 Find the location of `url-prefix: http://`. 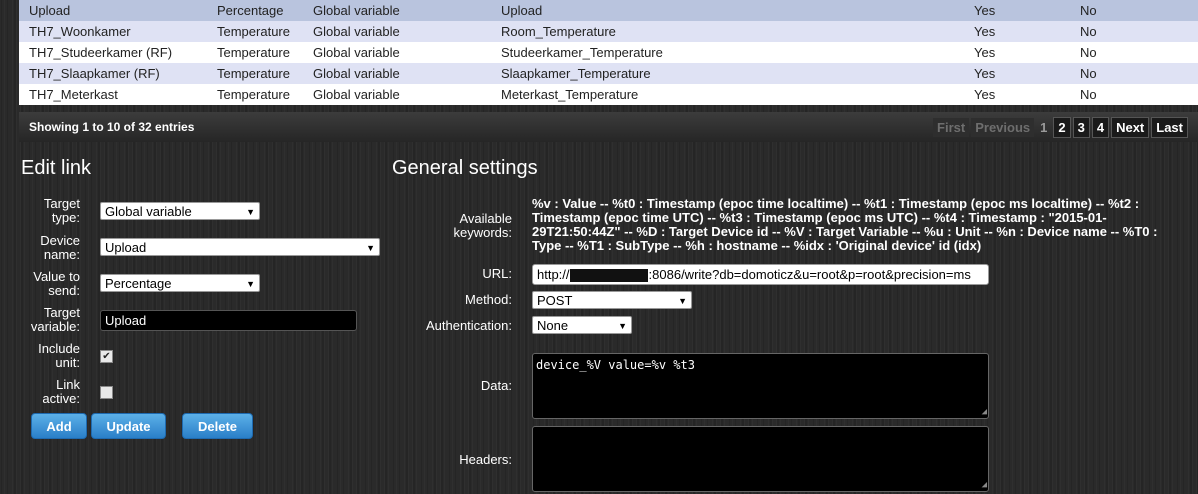

url-prefix: http:// is located at coordinates (553, 274).